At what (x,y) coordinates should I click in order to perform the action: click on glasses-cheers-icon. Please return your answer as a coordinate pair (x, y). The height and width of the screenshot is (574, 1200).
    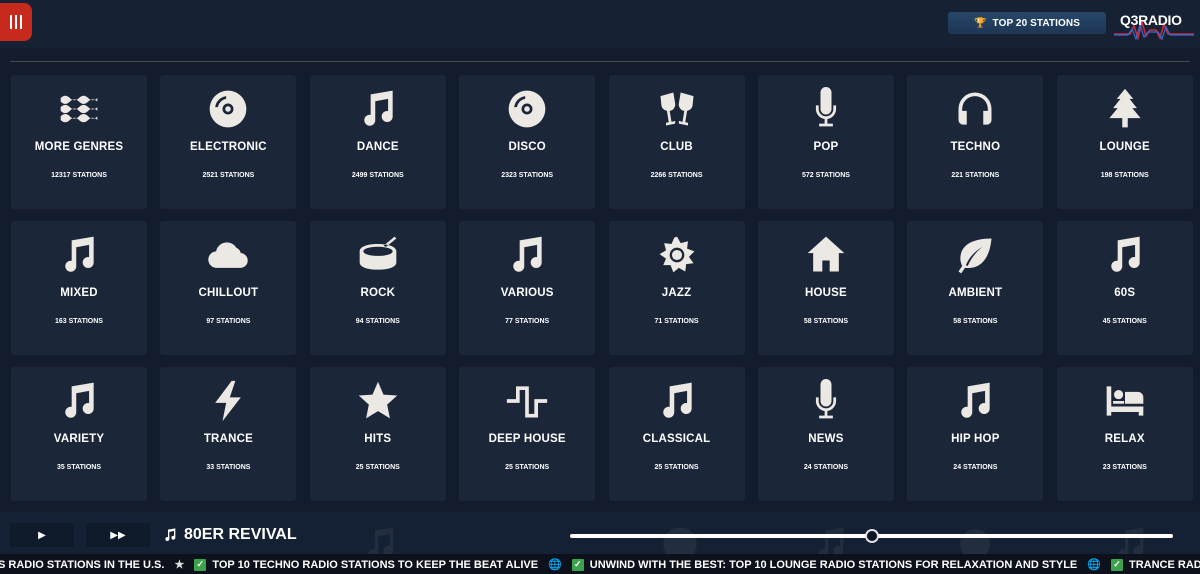
    Looking at the image, I should click on (677, 109).